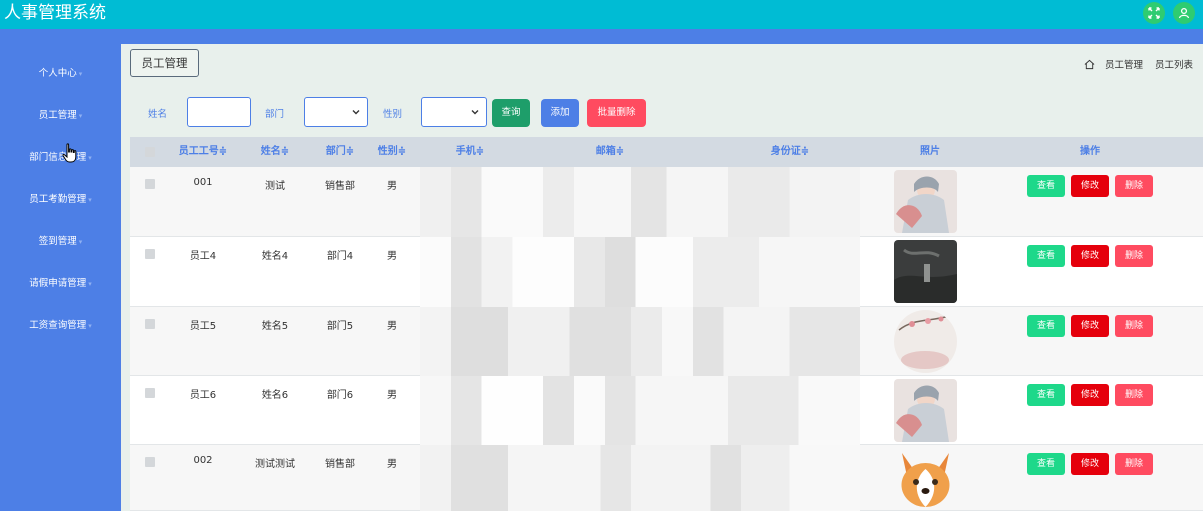 This screenshot has width=1203, height=511. What do you see at coordinates (164, 63) in the screenshot?
I see `tab-employee-management: 员工管理` at bounding box center [164, 63].